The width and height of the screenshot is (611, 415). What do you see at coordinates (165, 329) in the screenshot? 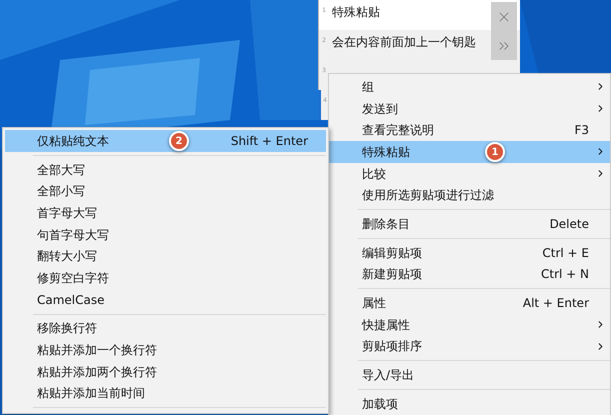
I see `menu-item: 移除换行符` at bounding box center [165, 329].